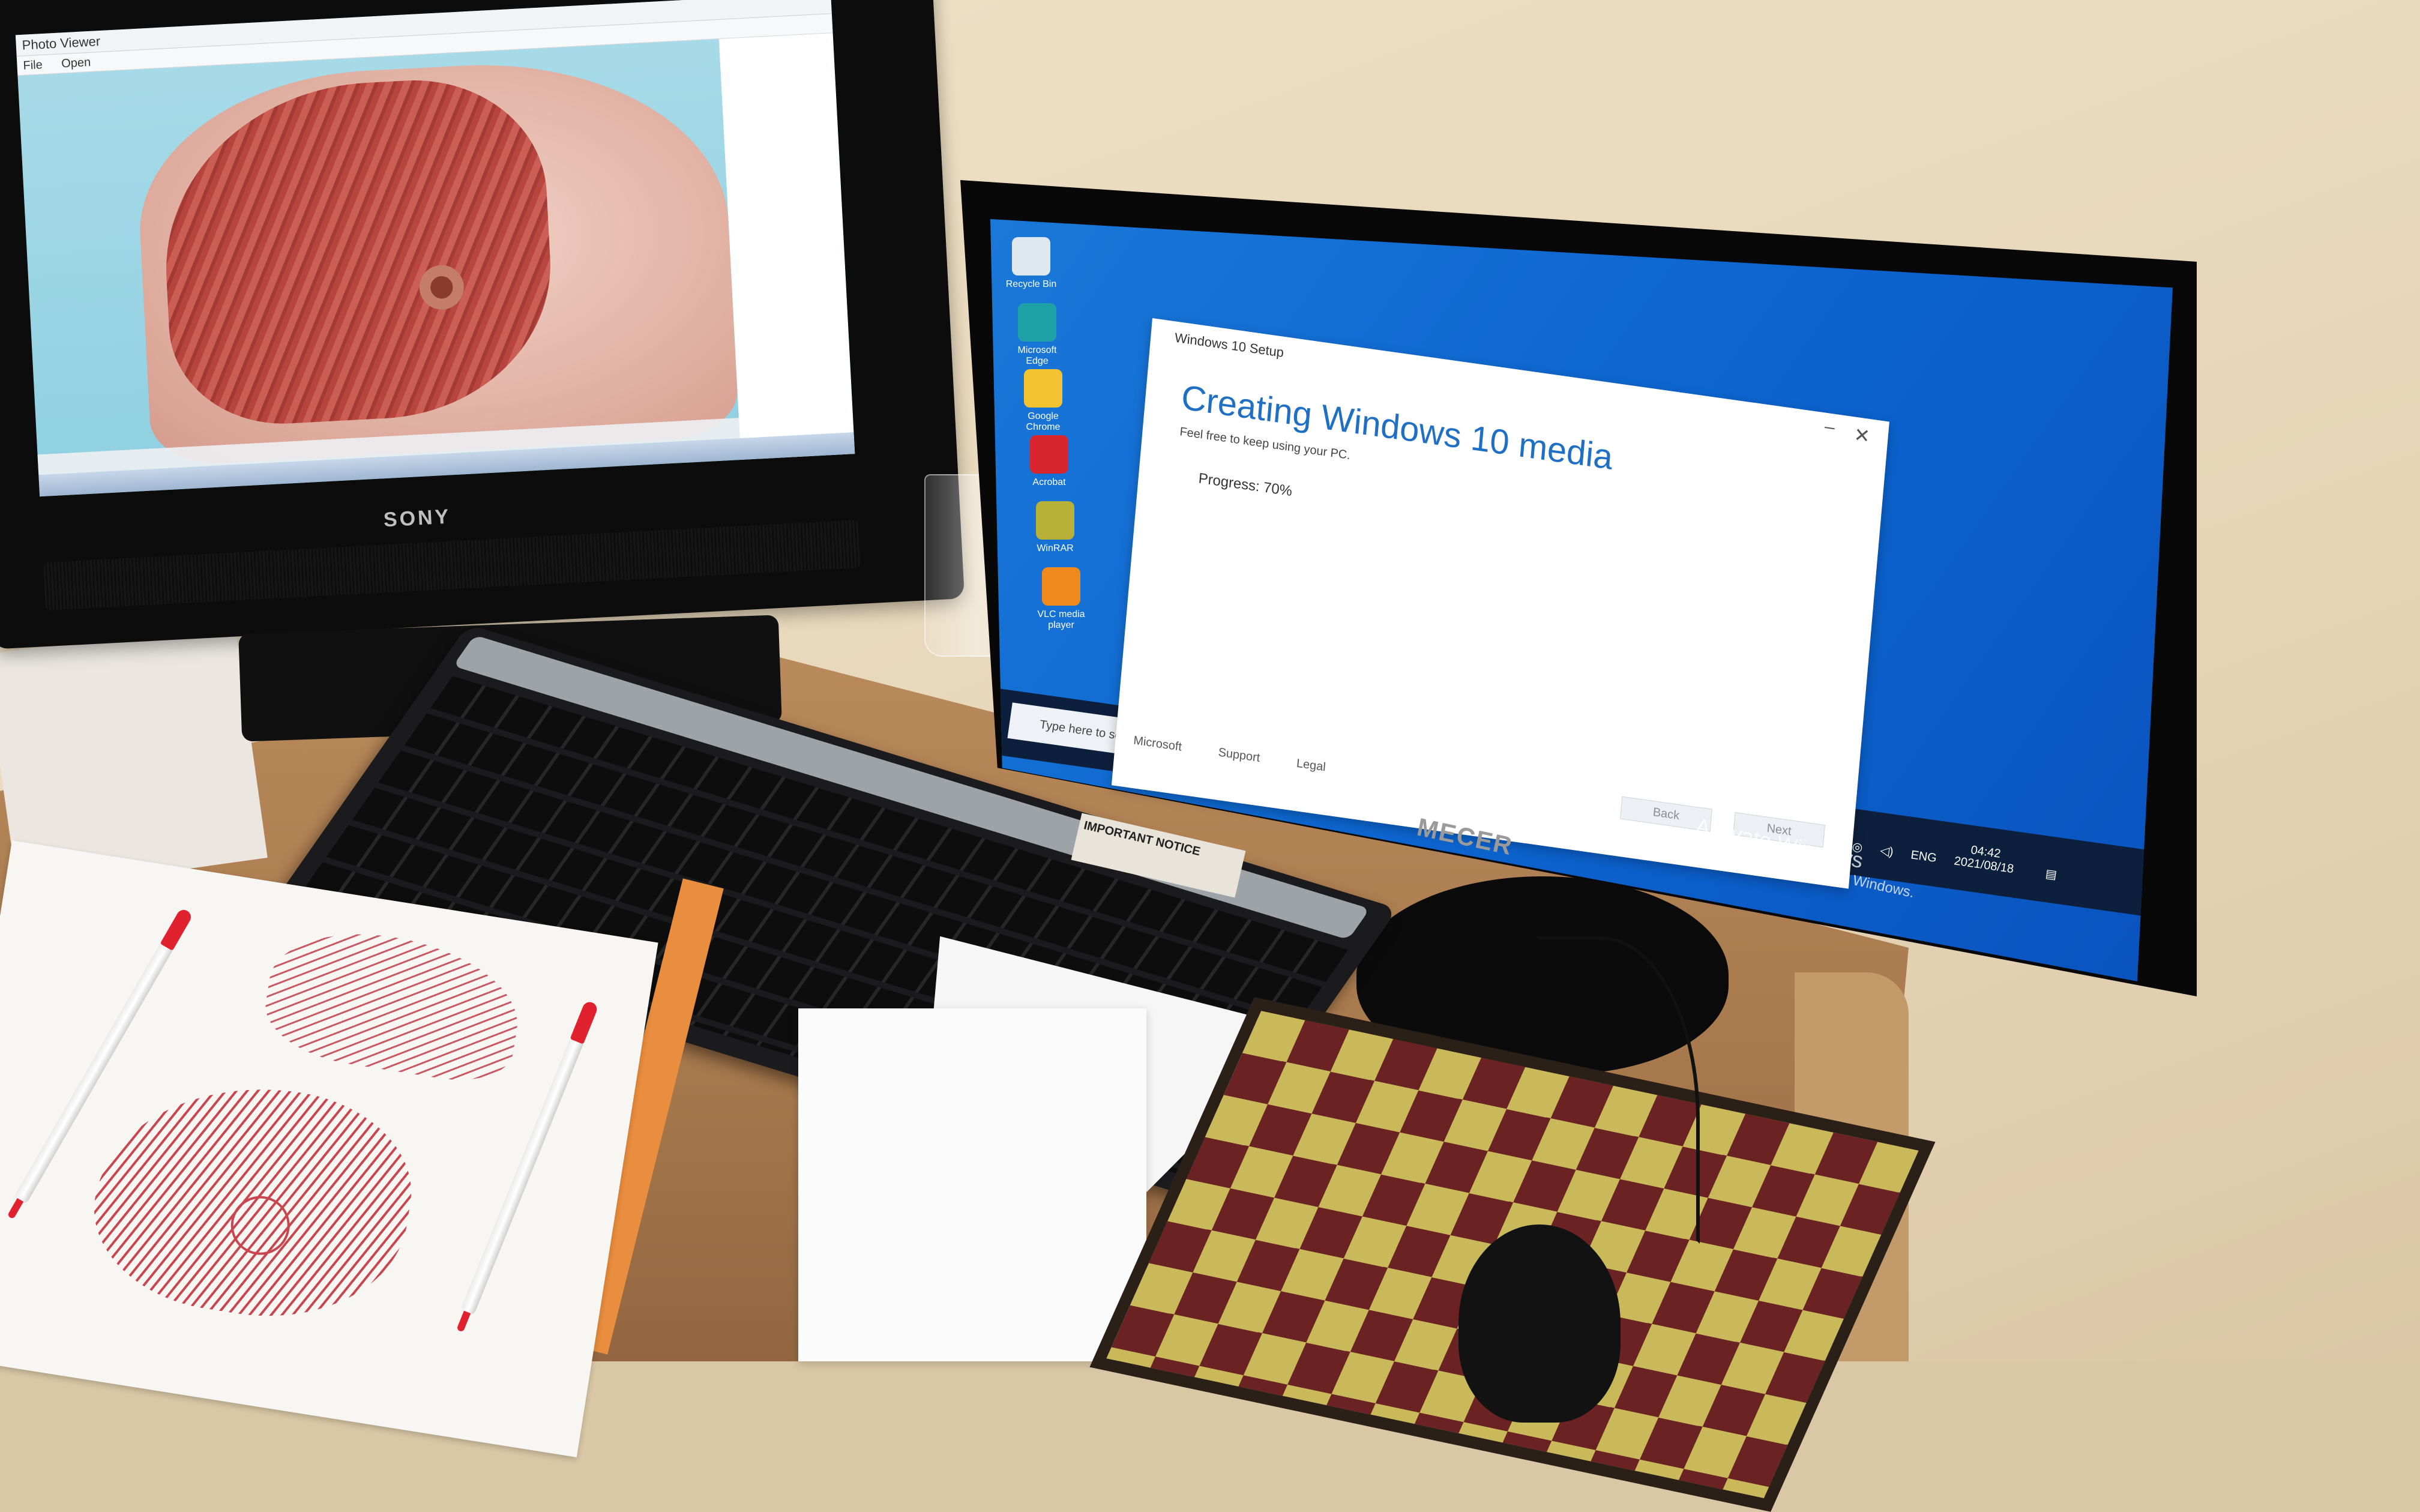  Describe the element at coordinates (1239, 755) in the screenshot. I see `support-link: Support` at that location.